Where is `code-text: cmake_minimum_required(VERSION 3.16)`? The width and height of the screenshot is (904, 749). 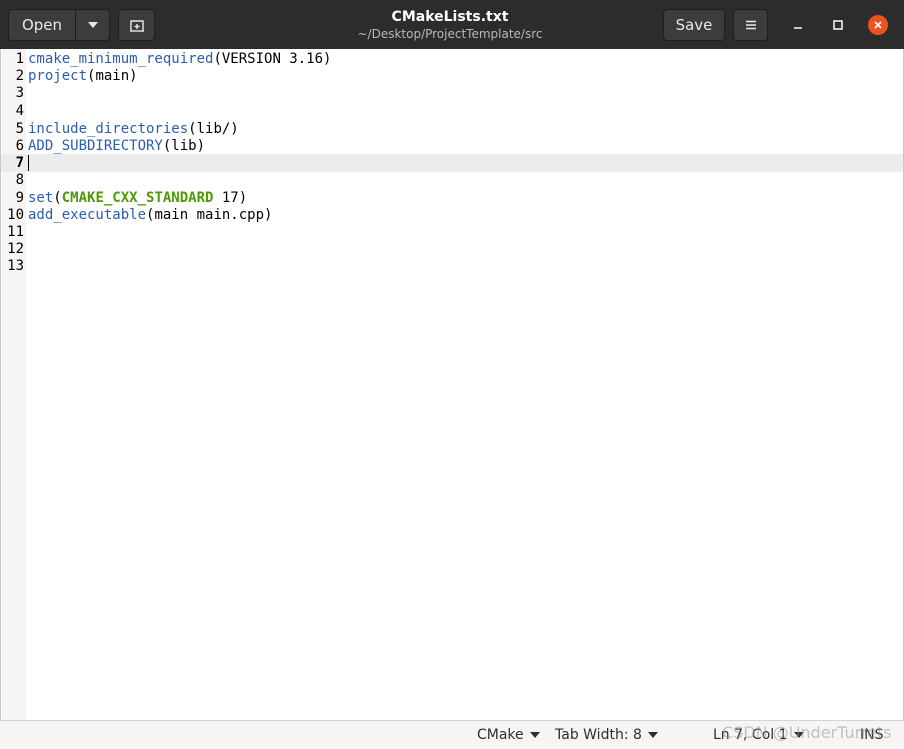
code-text: cmake_minimum_required(VERSION 3.16) is located at coordinates (179, 59).